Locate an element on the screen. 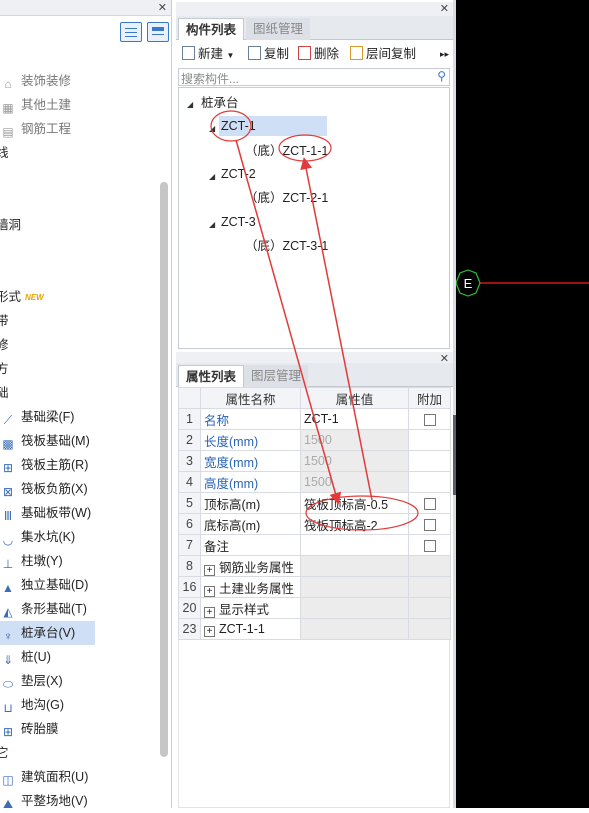  tree-leaf-zct-2-1: （底）ZCT-2-1 is located at coordinates (286, 198).